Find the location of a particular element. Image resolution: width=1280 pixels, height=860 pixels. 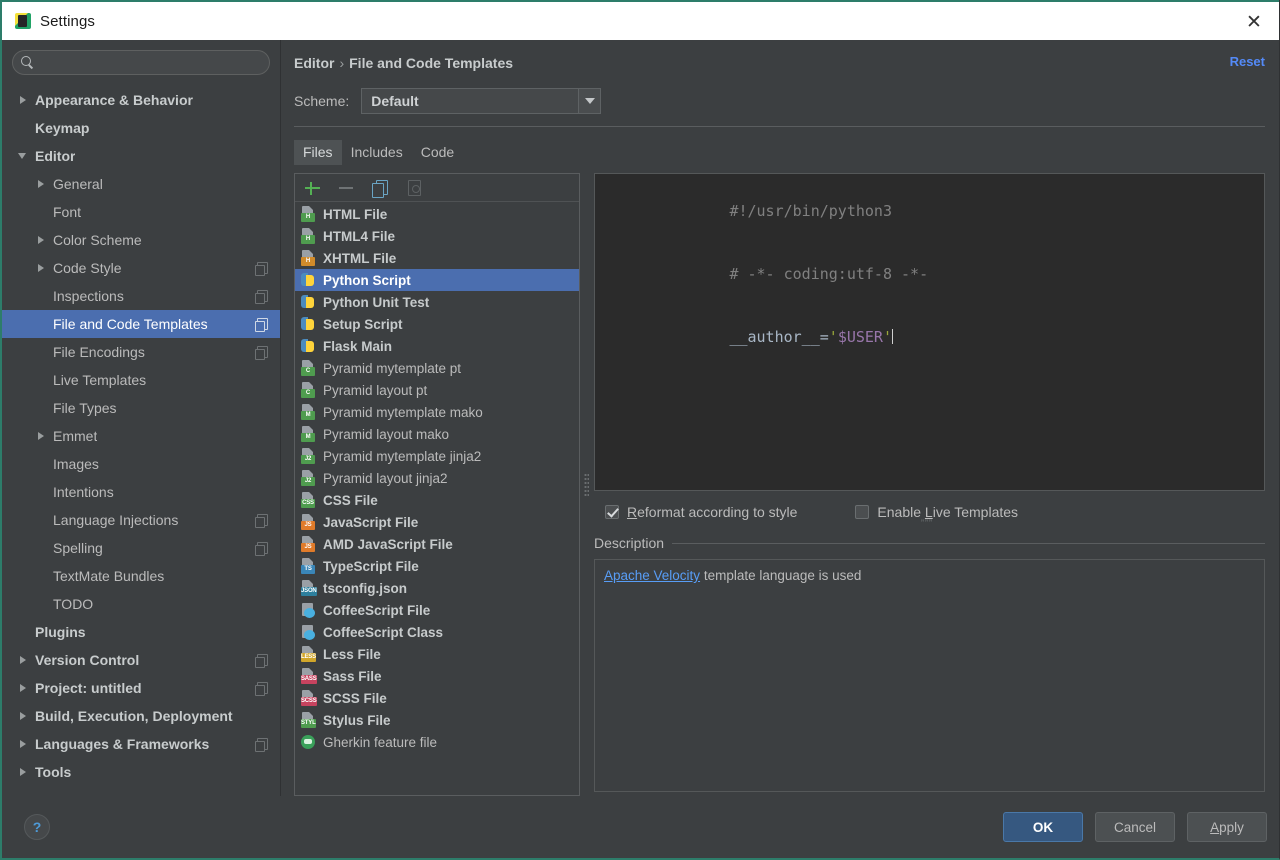

sidebar-item-plugins: Plugins is located at coordinates (141, 632).